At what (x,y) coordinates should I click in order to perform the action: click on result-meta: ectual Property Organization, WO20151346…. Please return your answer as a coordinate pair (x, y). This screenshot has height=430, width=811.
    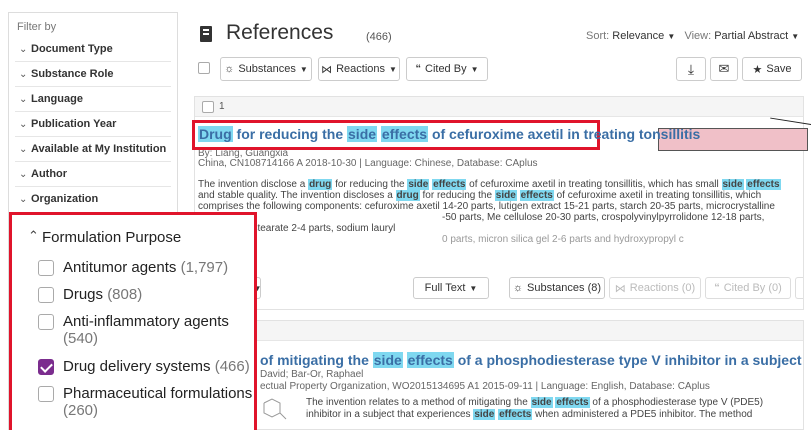
    Looking at the image, I should click on (485, 386).